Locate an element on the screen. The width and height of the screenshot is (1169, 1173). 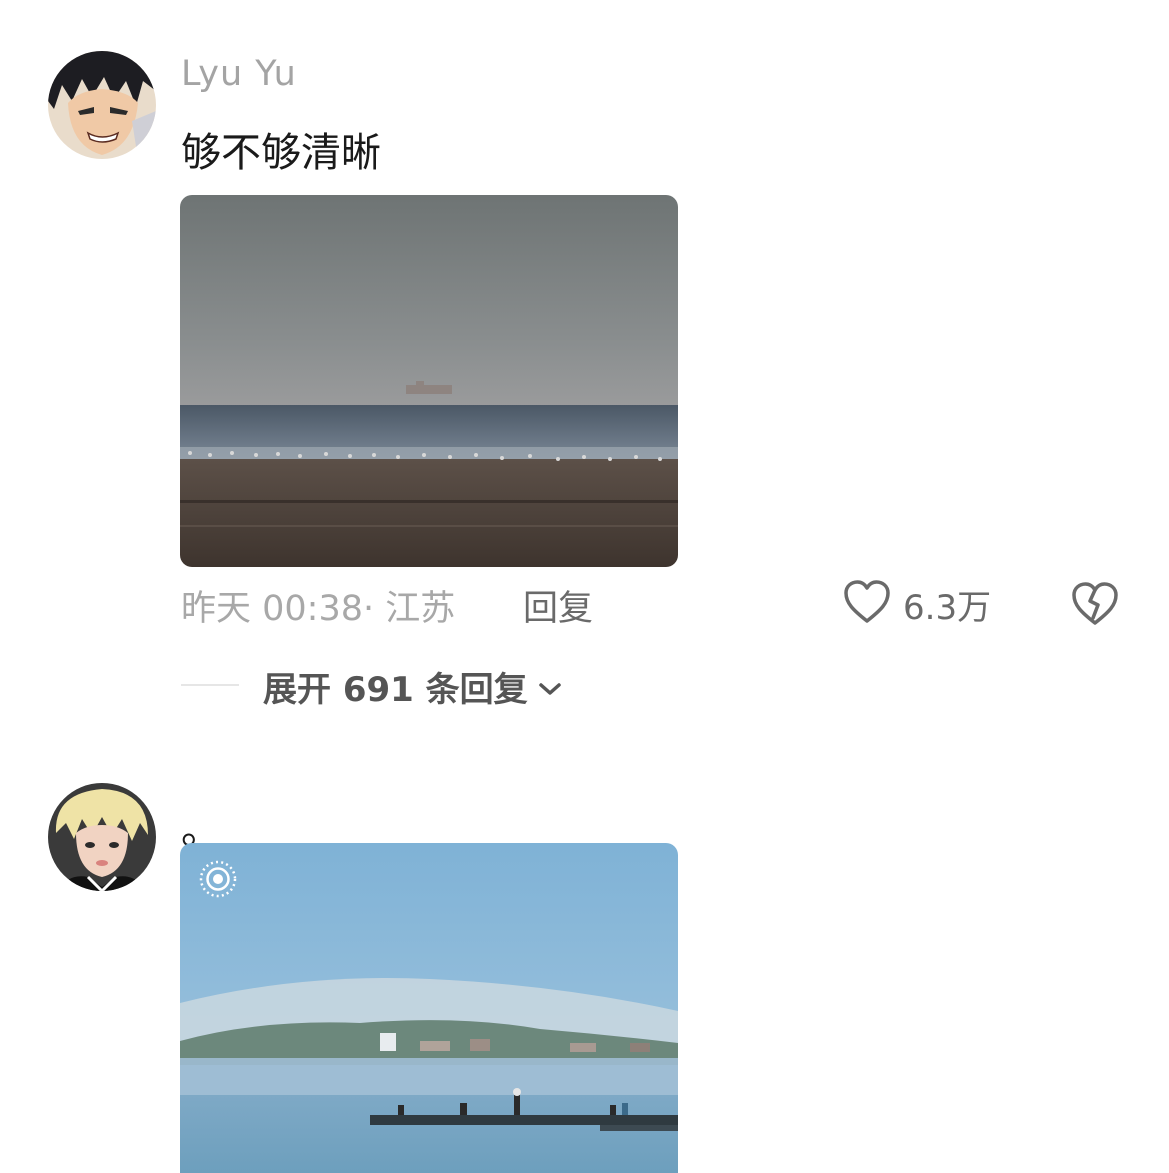
username: Lyu Yu is located at coordinates (239, 74).